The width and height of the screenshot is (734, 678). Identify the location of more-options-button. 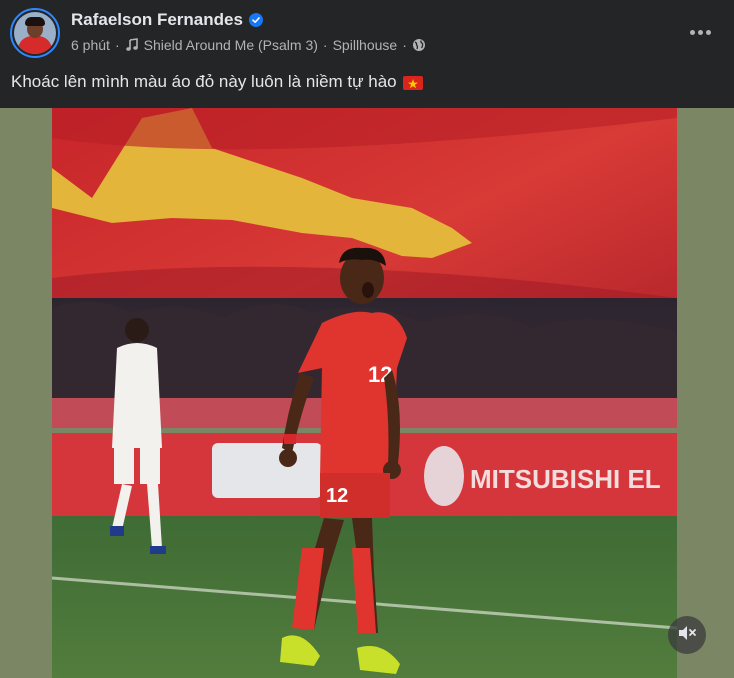
(700, 32).